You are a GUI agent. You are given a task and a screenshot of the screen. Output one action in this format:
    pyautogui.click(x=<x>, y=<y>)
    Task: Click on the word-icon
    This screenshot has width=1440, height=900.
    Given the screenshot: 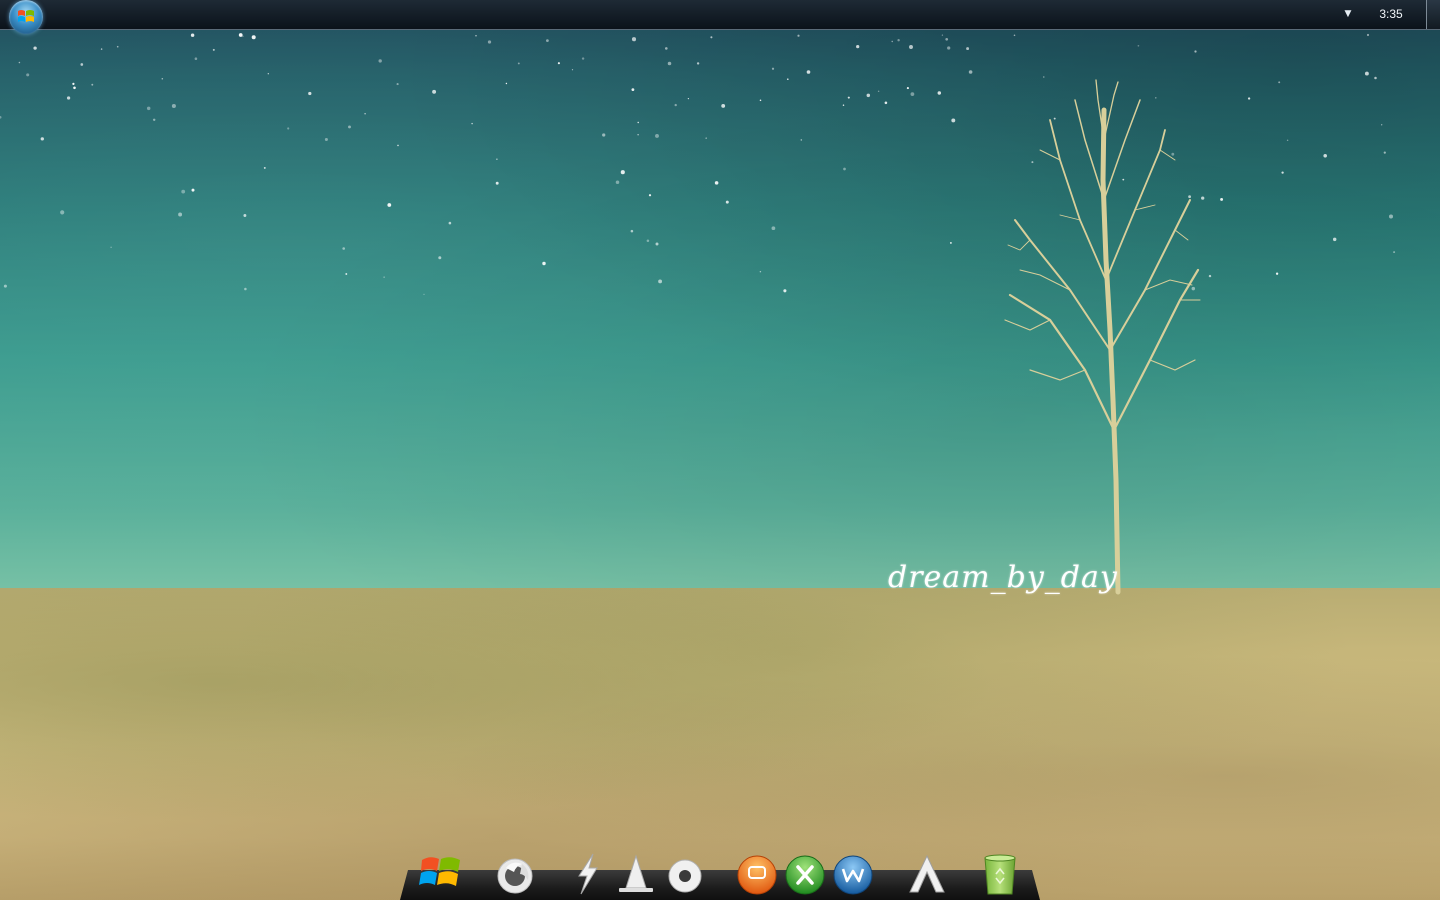 What is the action you would take?
    pyautogui.click(x=853, y=875)
    